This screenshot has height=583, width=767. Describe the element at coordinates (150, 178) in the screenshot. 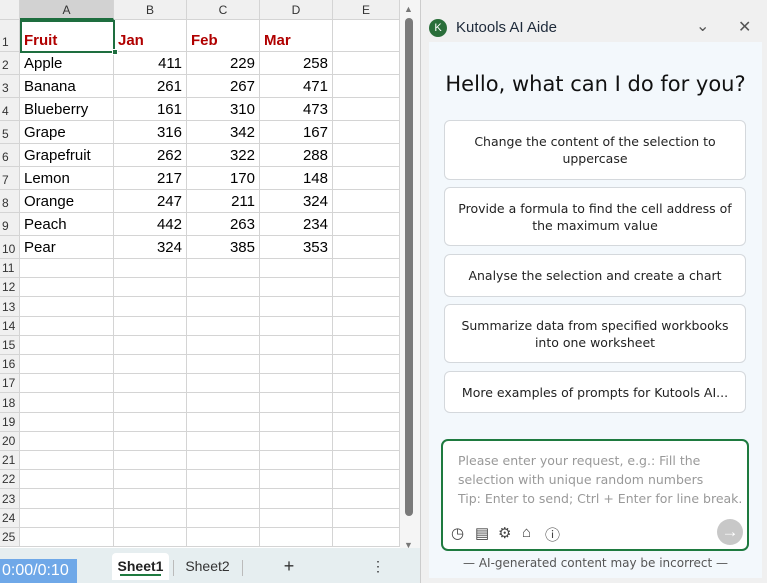

I see `cell: 217` at that location.